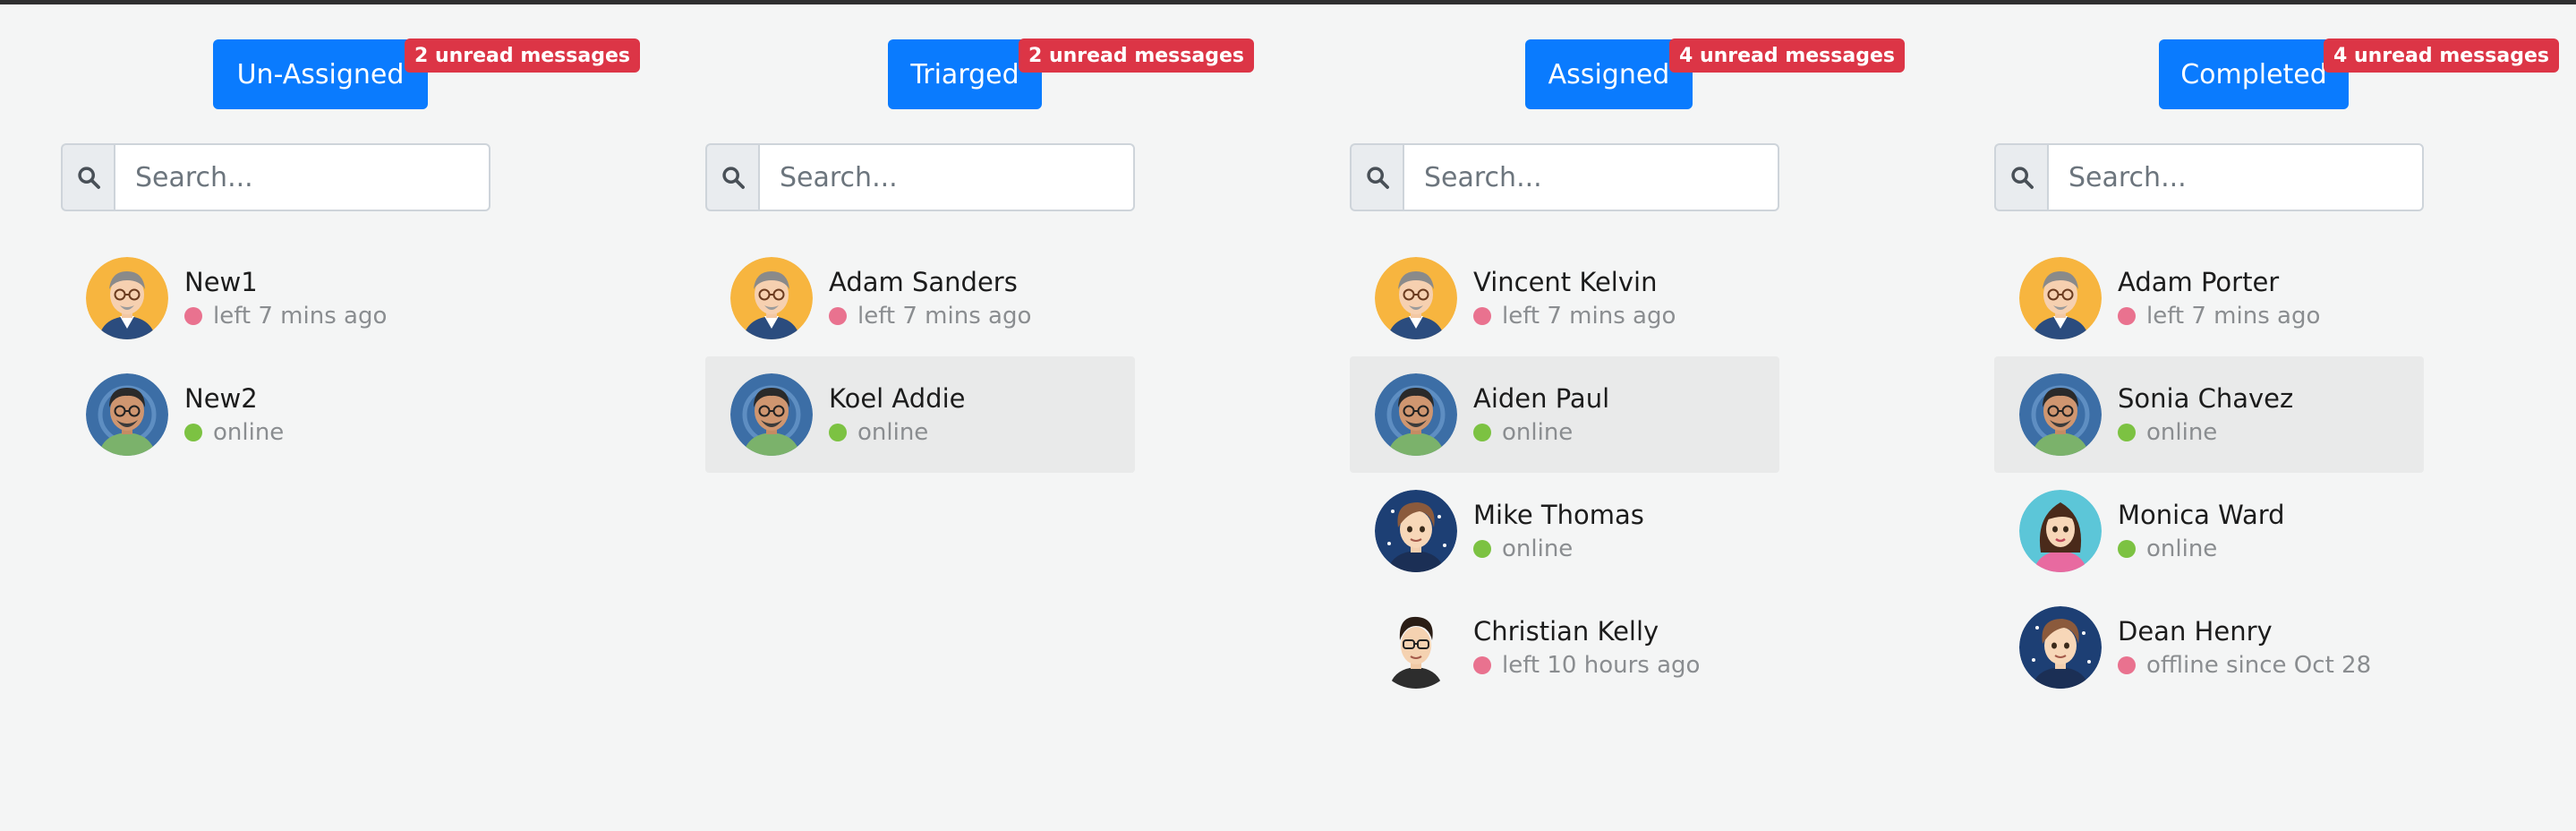 This screenshot has width=2576, height=831. I want to click on person-name: Vincent Kelvin, so click(1565, 282).